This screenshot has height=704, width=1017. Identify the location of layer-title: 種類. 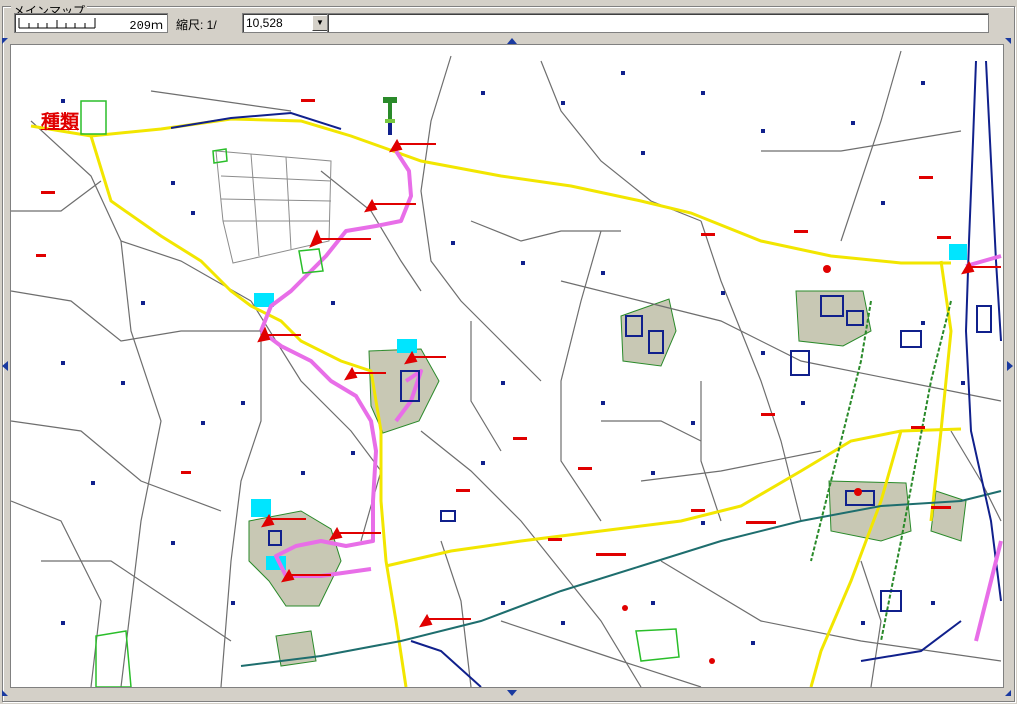
(60, 122).